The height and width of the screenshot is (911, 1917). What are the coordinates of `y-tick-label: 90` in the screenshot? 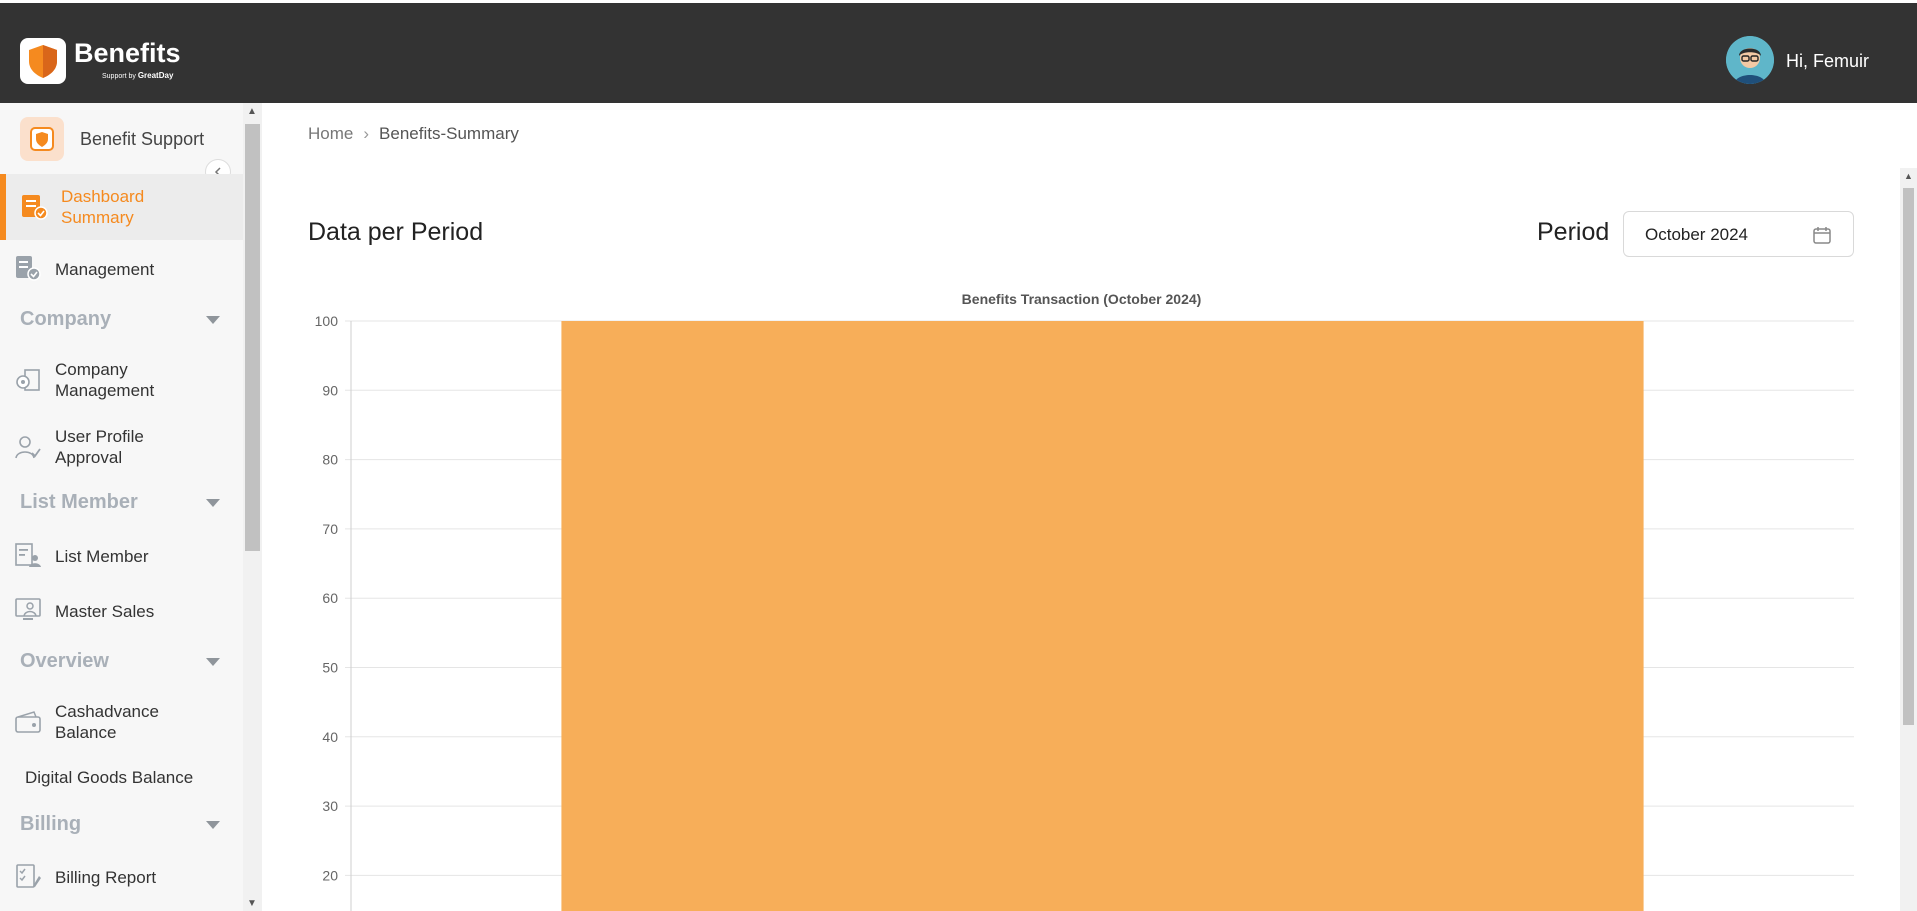 It's located at (330, 390).